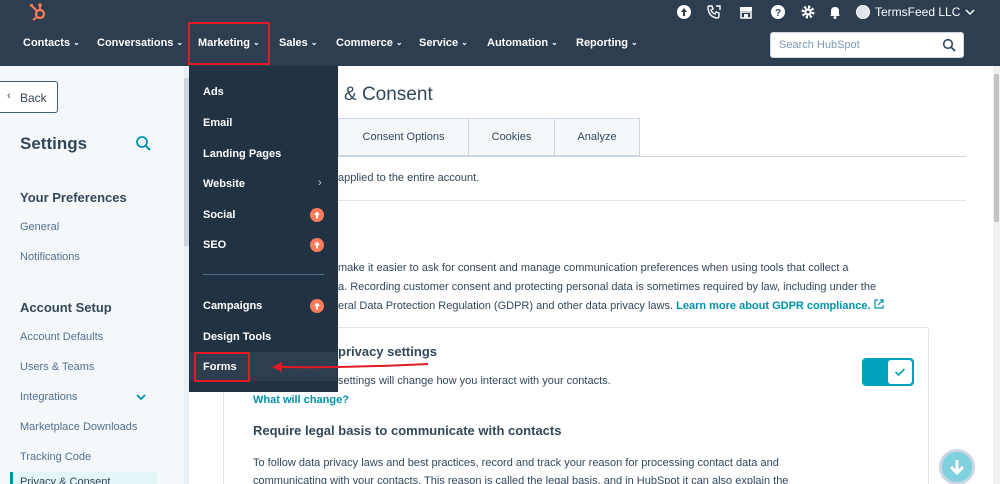 Image resolution: width=1000 pixels, height=484 pixels. Describe the element at coordinates (369, 43) in the screenshot. I see `nav-commerce: Commerce ⌄` at that location.